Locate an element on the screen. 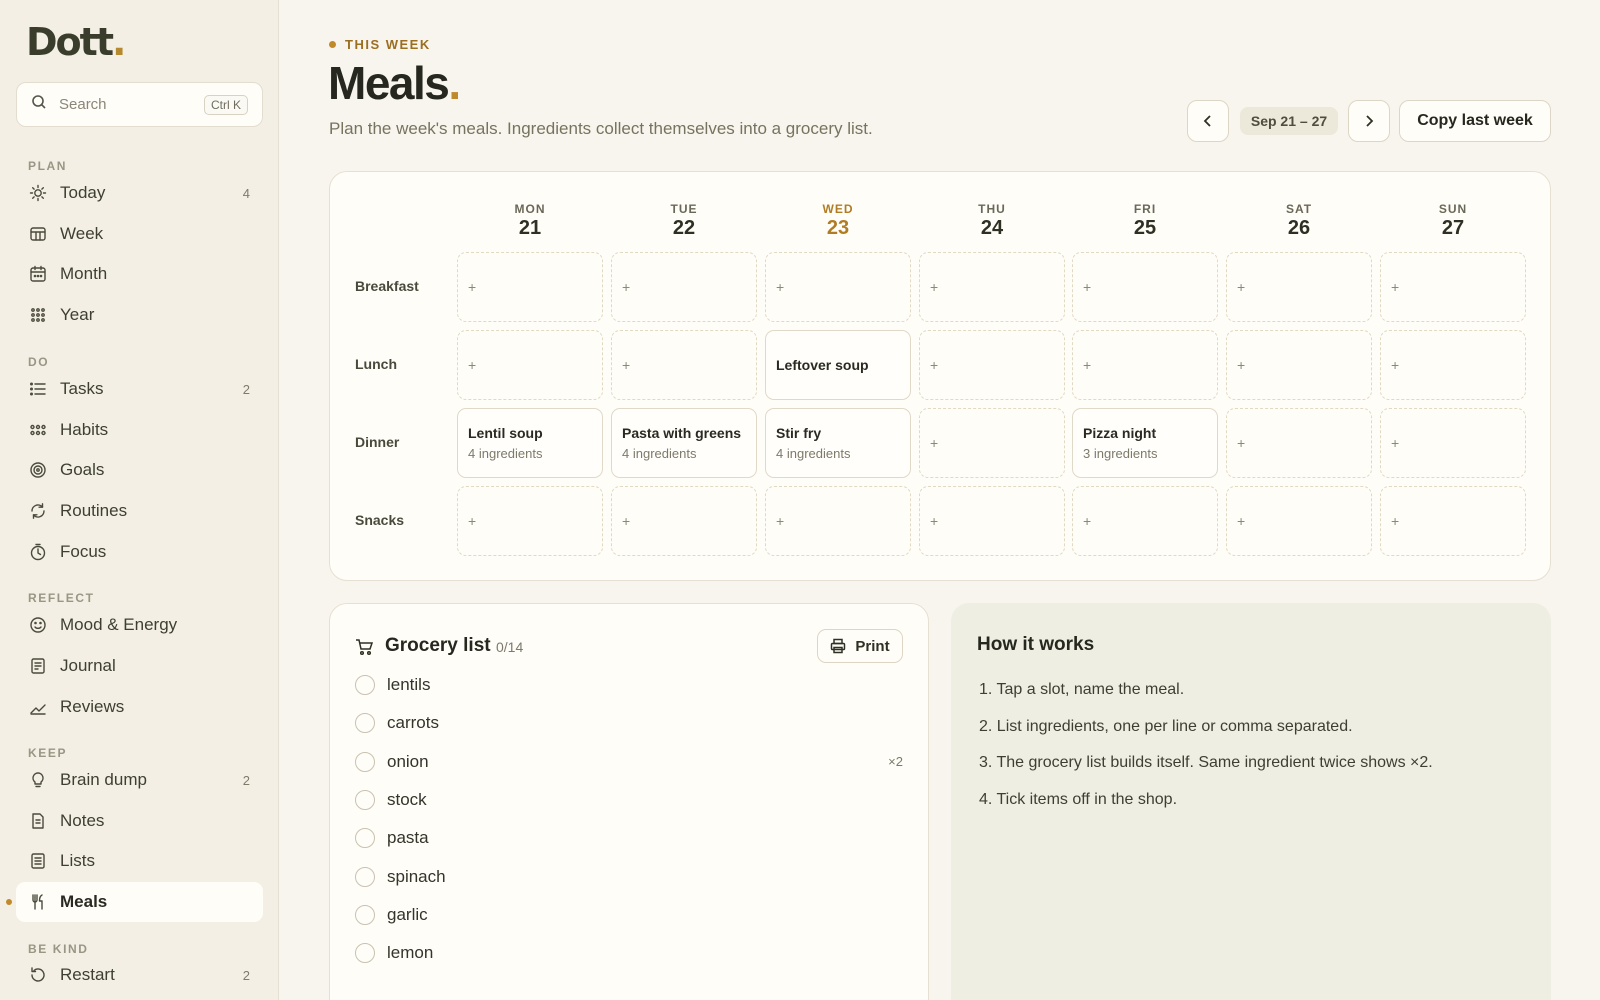 The image size is (1600, 1000). sidebar-item-habits: Habits is located at coordinates (139, 430).